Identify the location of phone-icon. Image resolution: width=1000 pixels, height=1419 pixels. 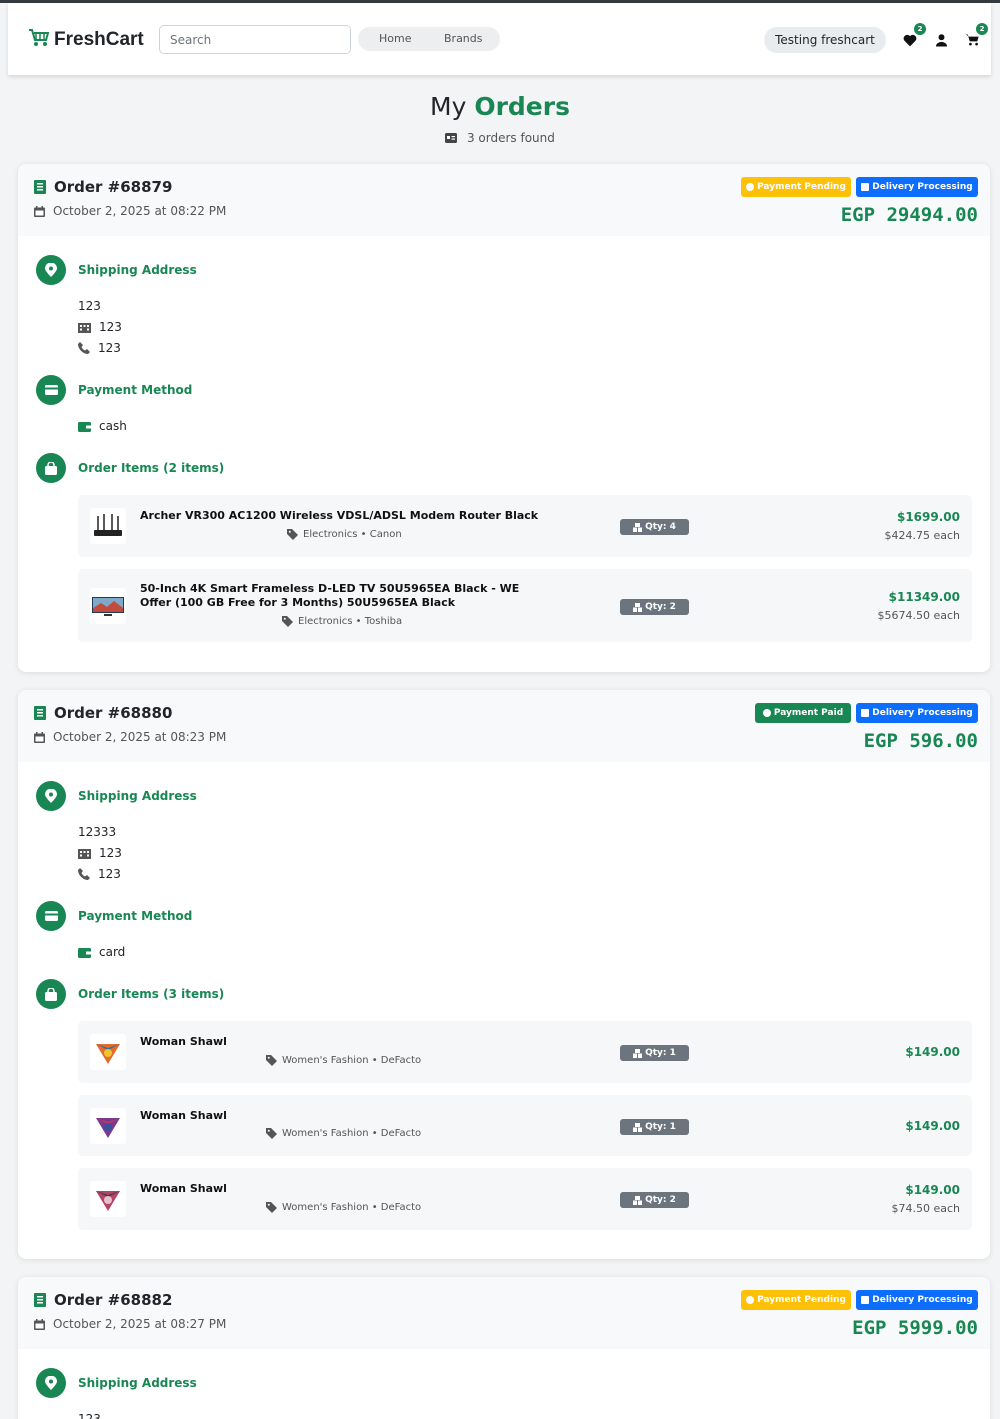
(84, 874).